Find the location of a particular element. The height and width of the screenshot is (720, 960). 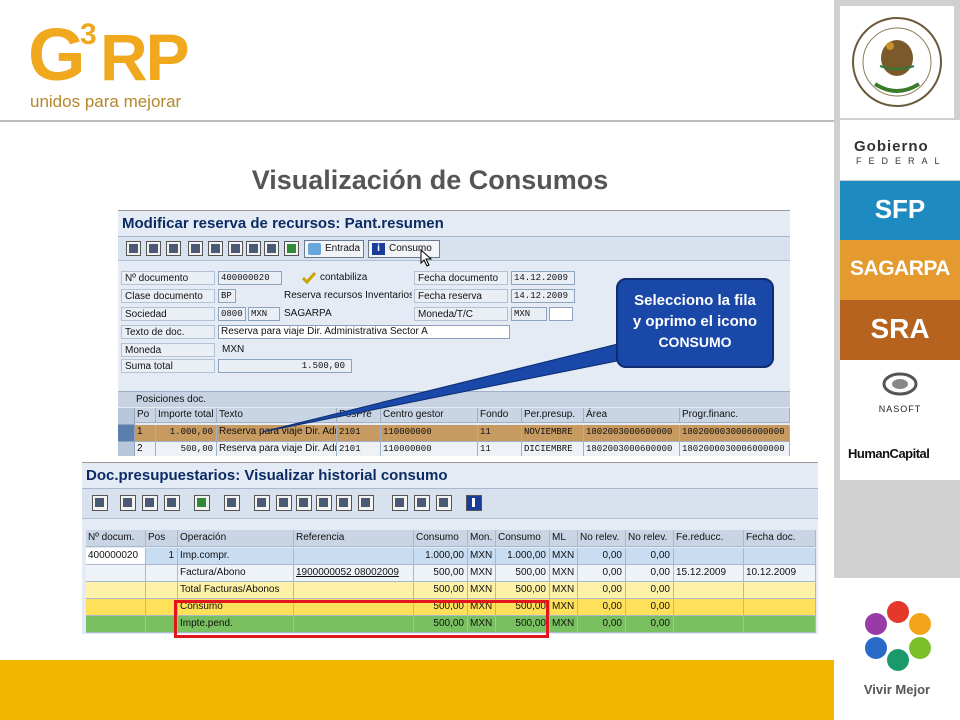

callout-line-3: CONSUMO is located at coordinates (695, 342).